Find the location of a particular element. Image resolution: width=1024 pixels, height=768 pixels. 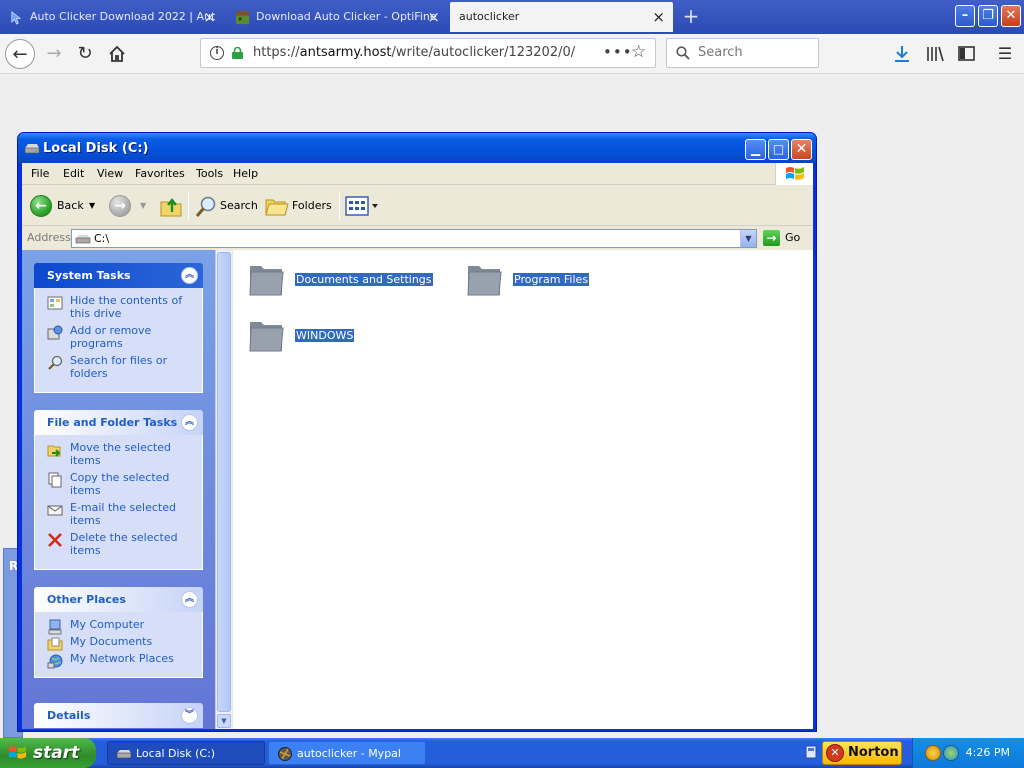

panel-header: System Tasks ︽ is located at coordinates (118, 275).